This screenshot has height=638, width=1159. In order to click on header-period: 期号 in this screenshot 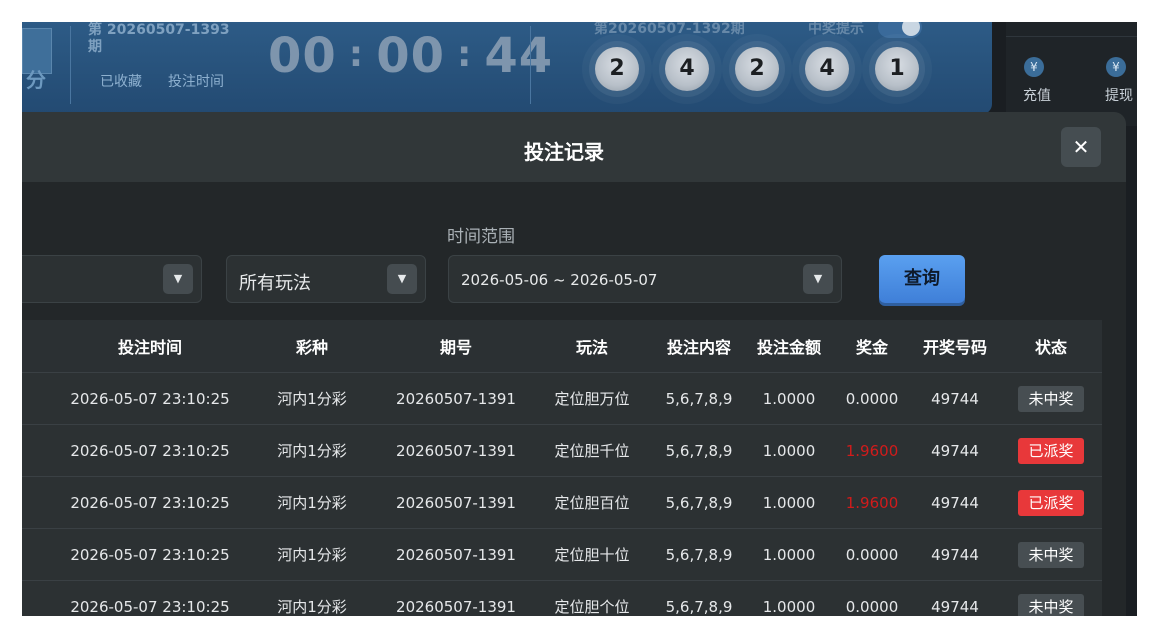, I will do `click(455, 347)`.